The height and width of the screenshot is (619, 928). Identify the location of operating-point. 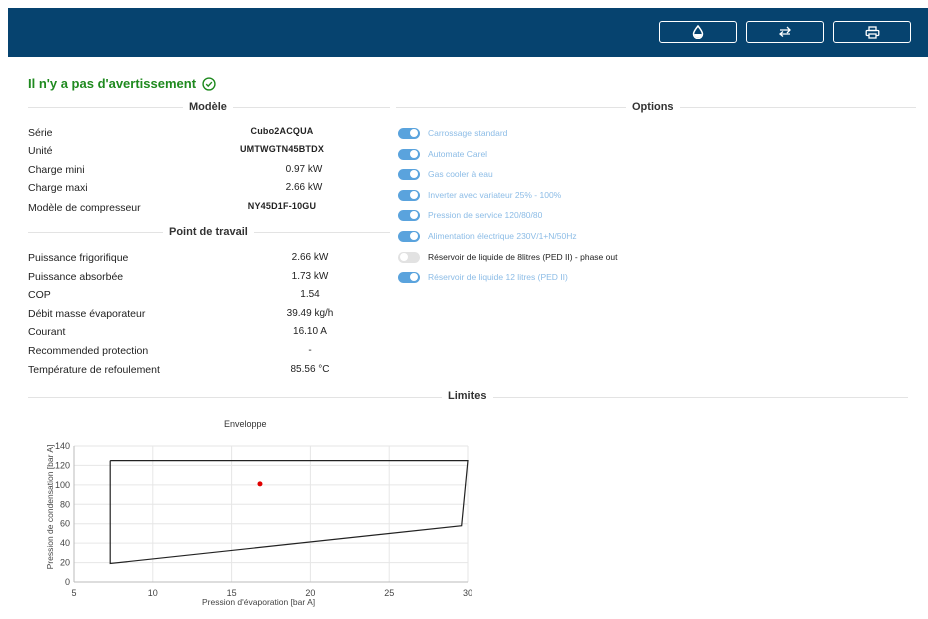
(260, 484).